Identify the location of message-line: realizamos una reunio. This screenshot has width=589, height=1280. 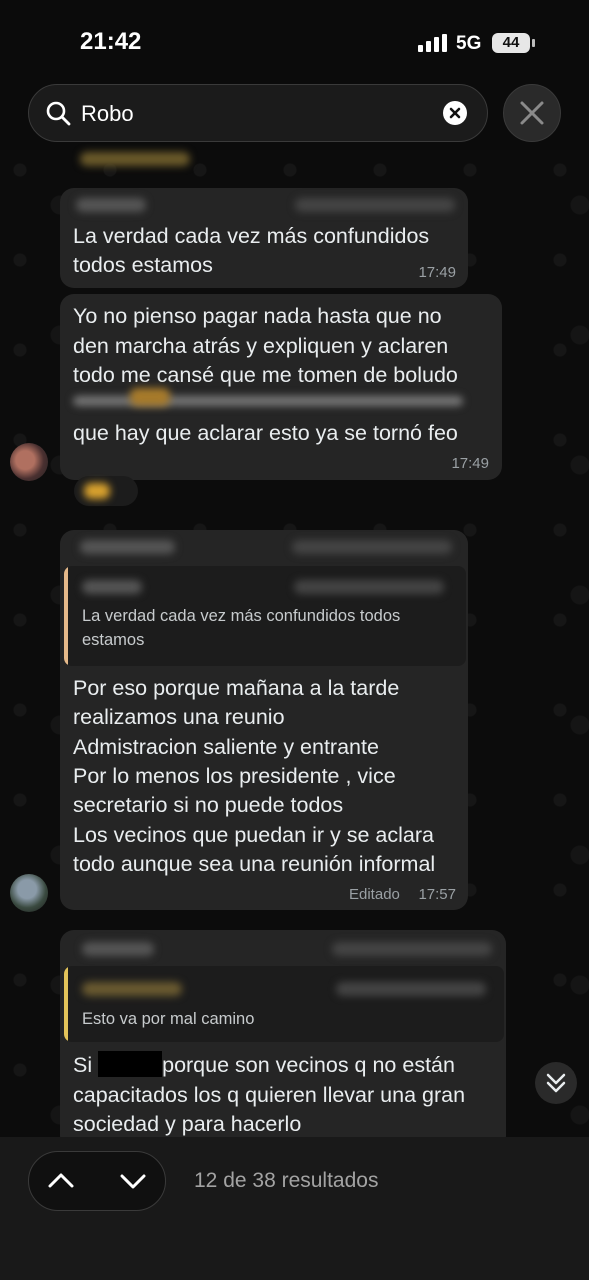
(179, 717).